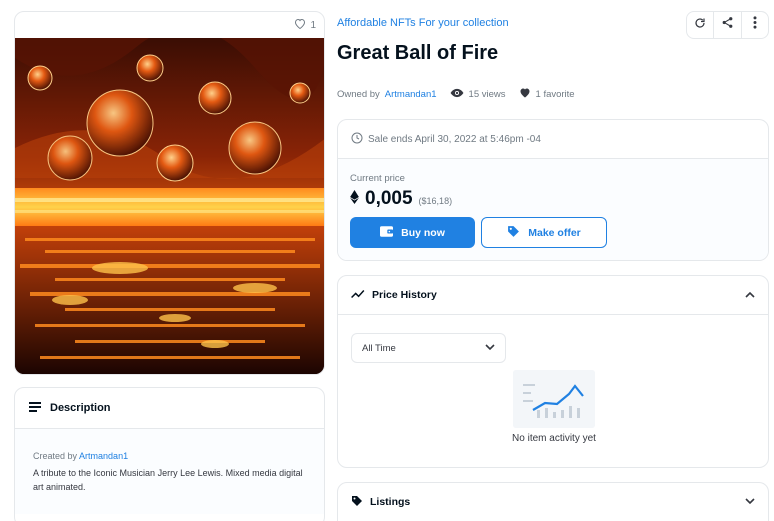  I want to click on owned-by-prefix: Owned by, so click(358, 94).